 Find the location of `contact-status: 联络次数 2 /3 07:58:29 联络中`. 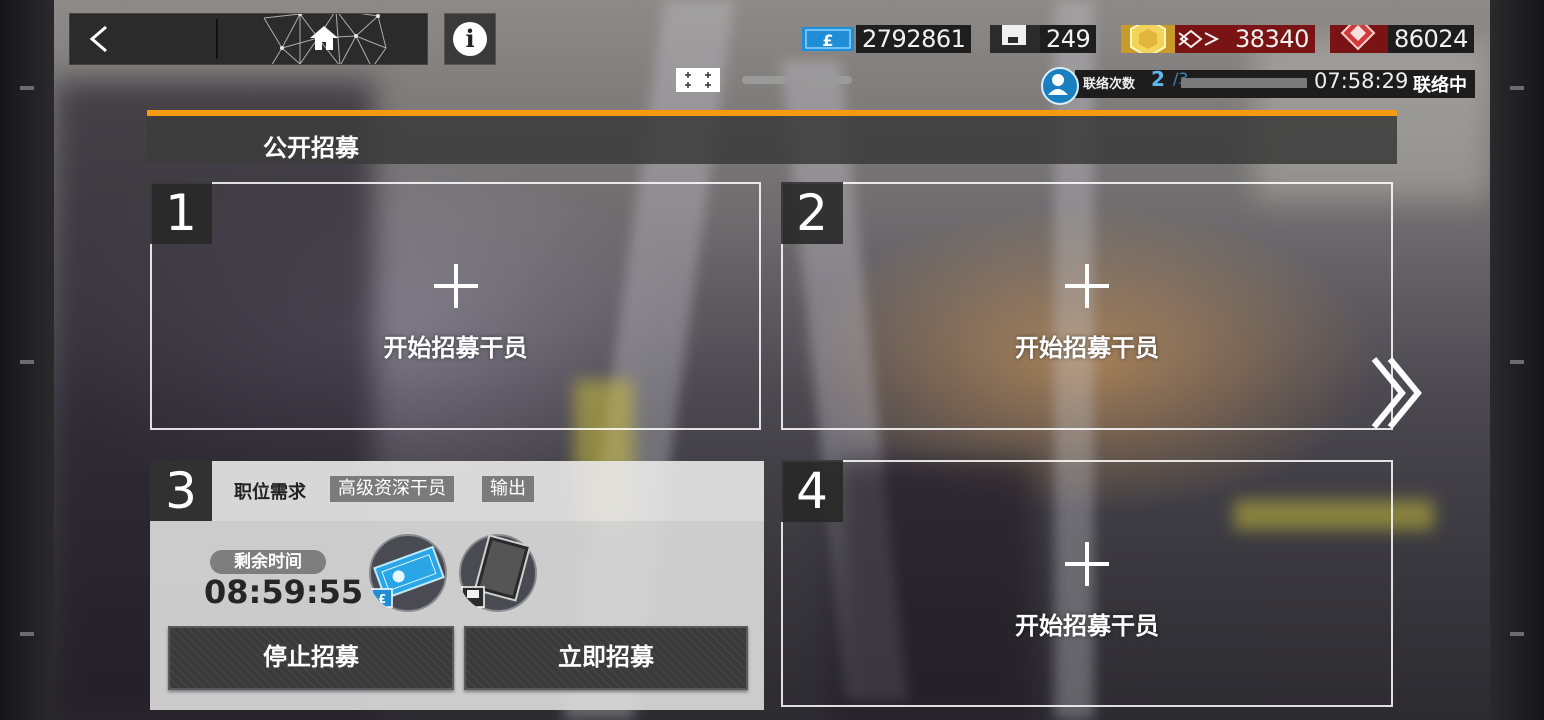

contact-status: 联络次数 2 /3 07:58:29 联络中 is located at coordinates (1258, 86).